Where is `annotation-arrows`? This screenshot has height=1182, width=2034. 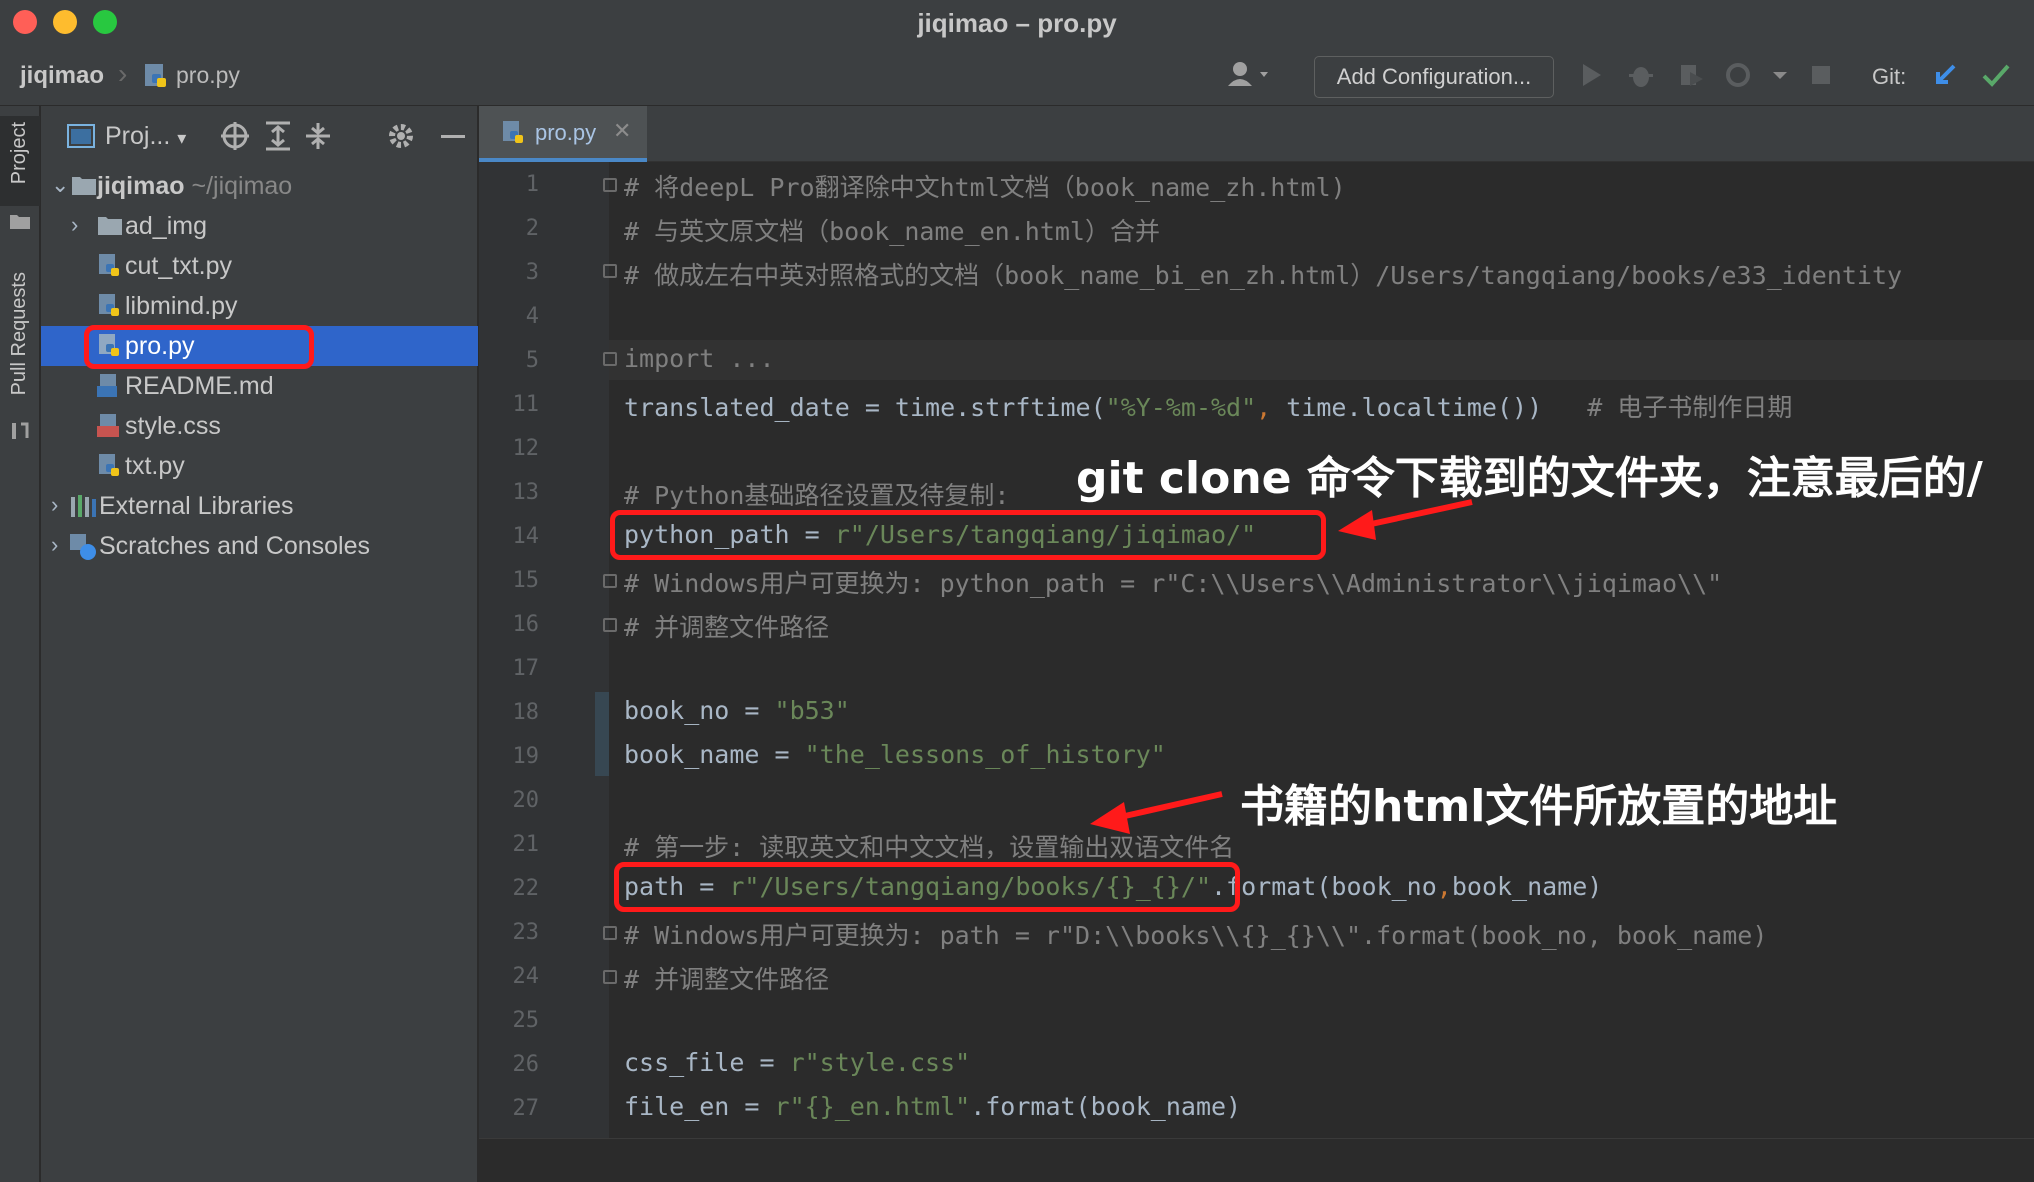
annotation-arrows is located at coordinates (1281, 666).